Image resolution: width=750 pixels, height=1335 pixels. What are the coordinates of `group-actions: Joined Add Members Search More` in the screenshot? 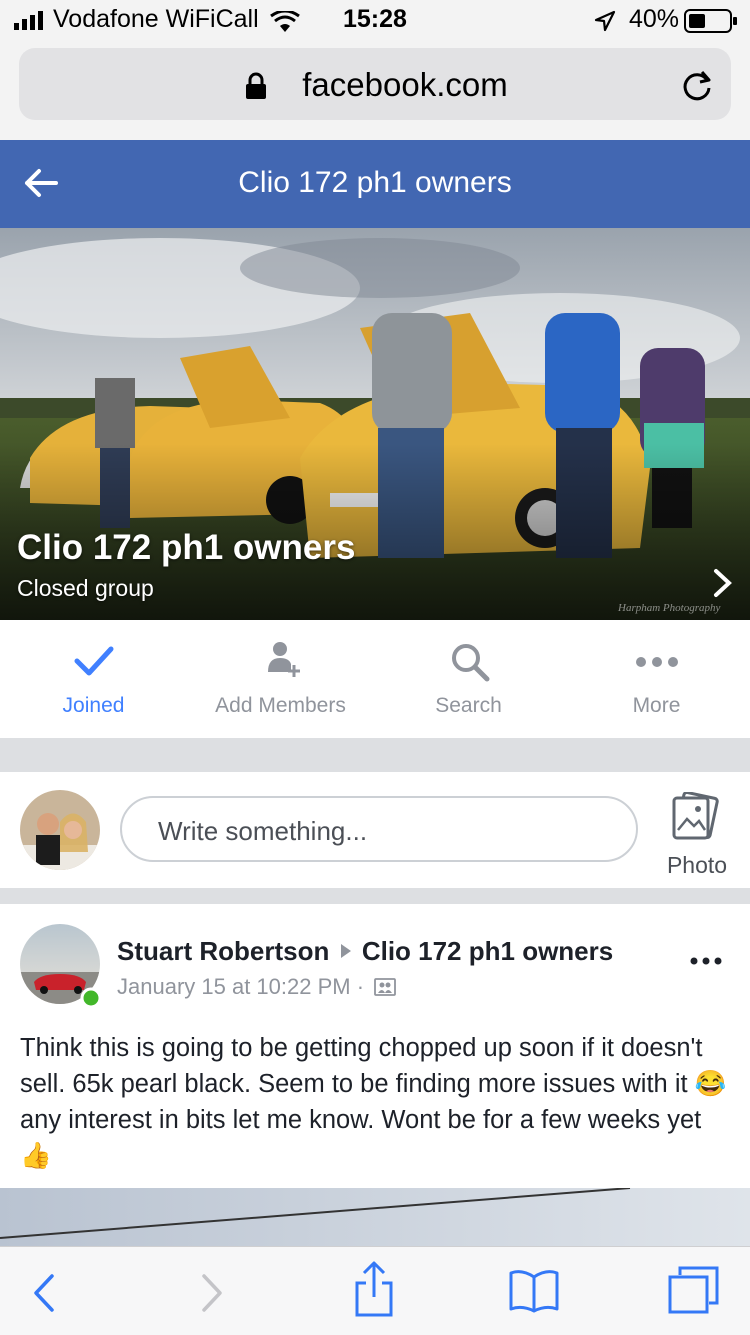 It's located at (375, 679).